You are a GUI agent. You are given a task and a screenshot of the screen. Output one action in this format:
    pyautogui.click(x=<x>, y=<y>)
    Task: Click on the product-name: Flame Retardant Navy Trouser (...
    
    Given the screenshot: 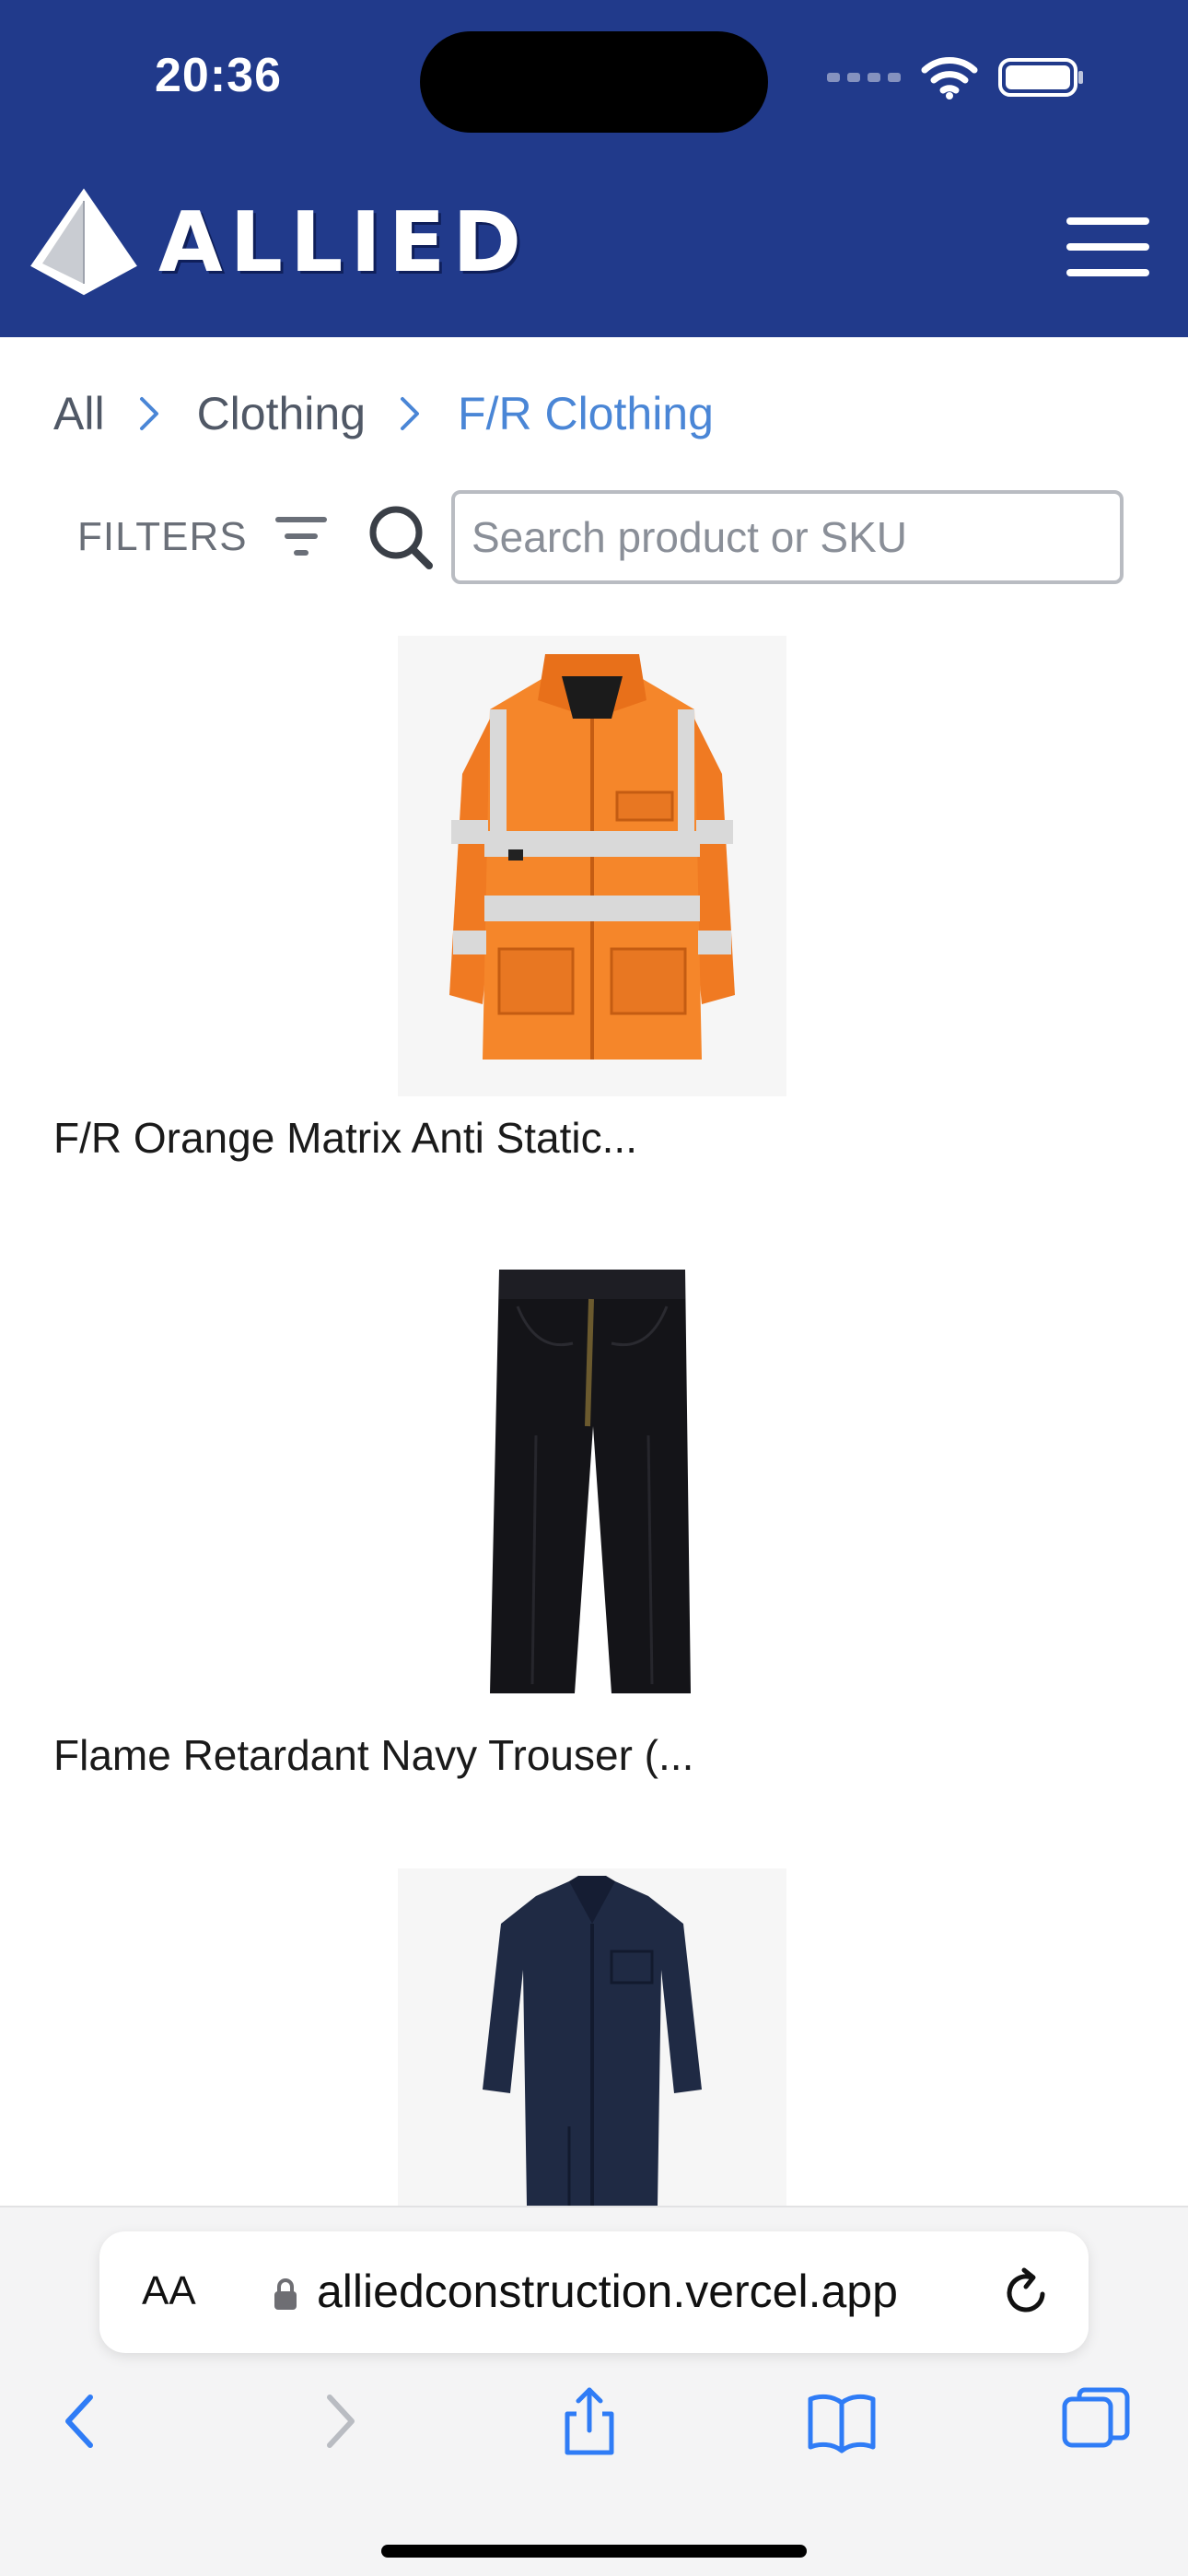 What is the action you would take?
    pyautogui.click(x=373, y=1755)
    